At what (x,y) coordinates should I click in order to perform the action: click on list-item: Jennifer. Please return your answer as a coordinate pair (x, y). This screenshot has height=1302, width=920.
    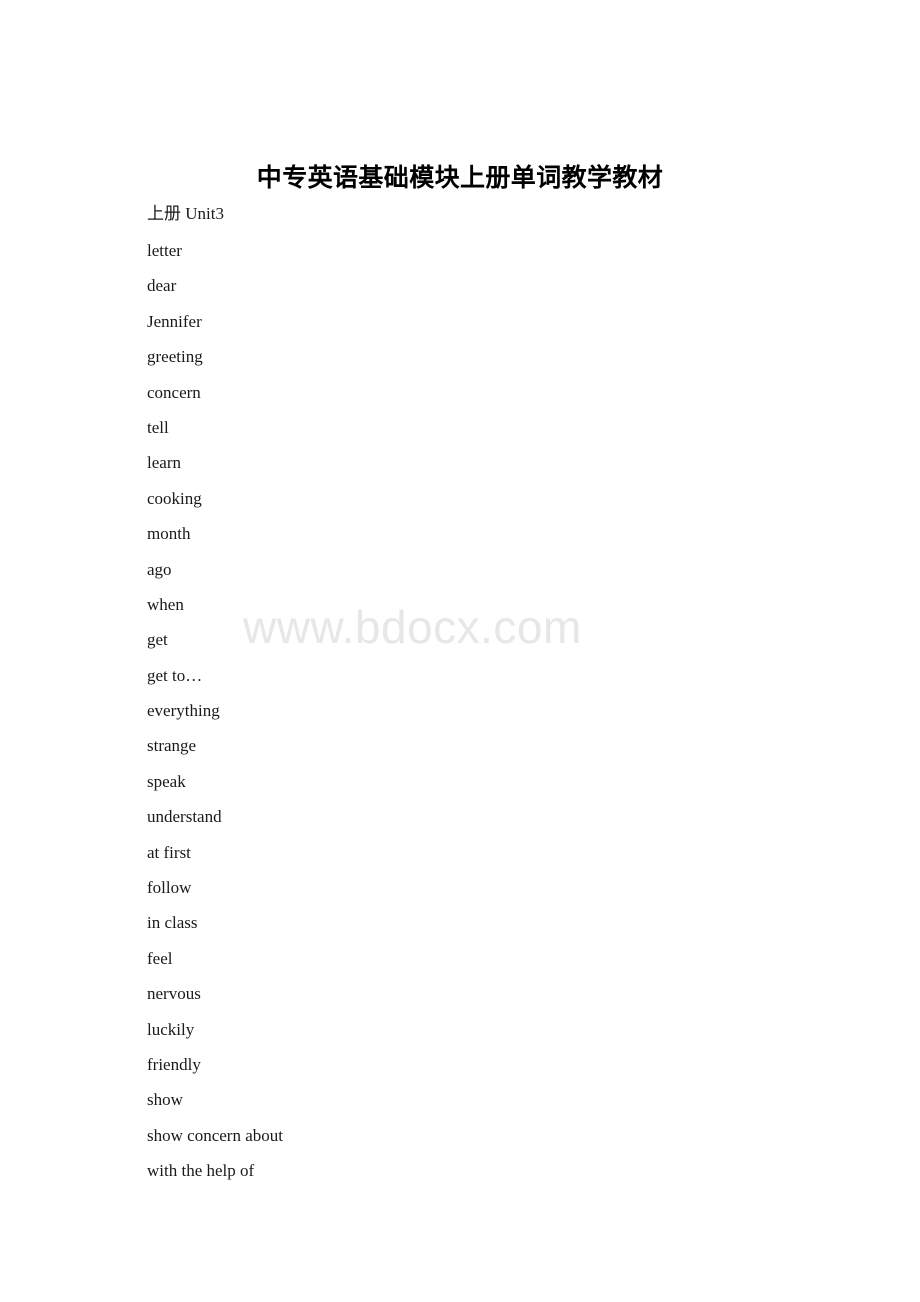
    Looking at the image, I should click on (174, 321).